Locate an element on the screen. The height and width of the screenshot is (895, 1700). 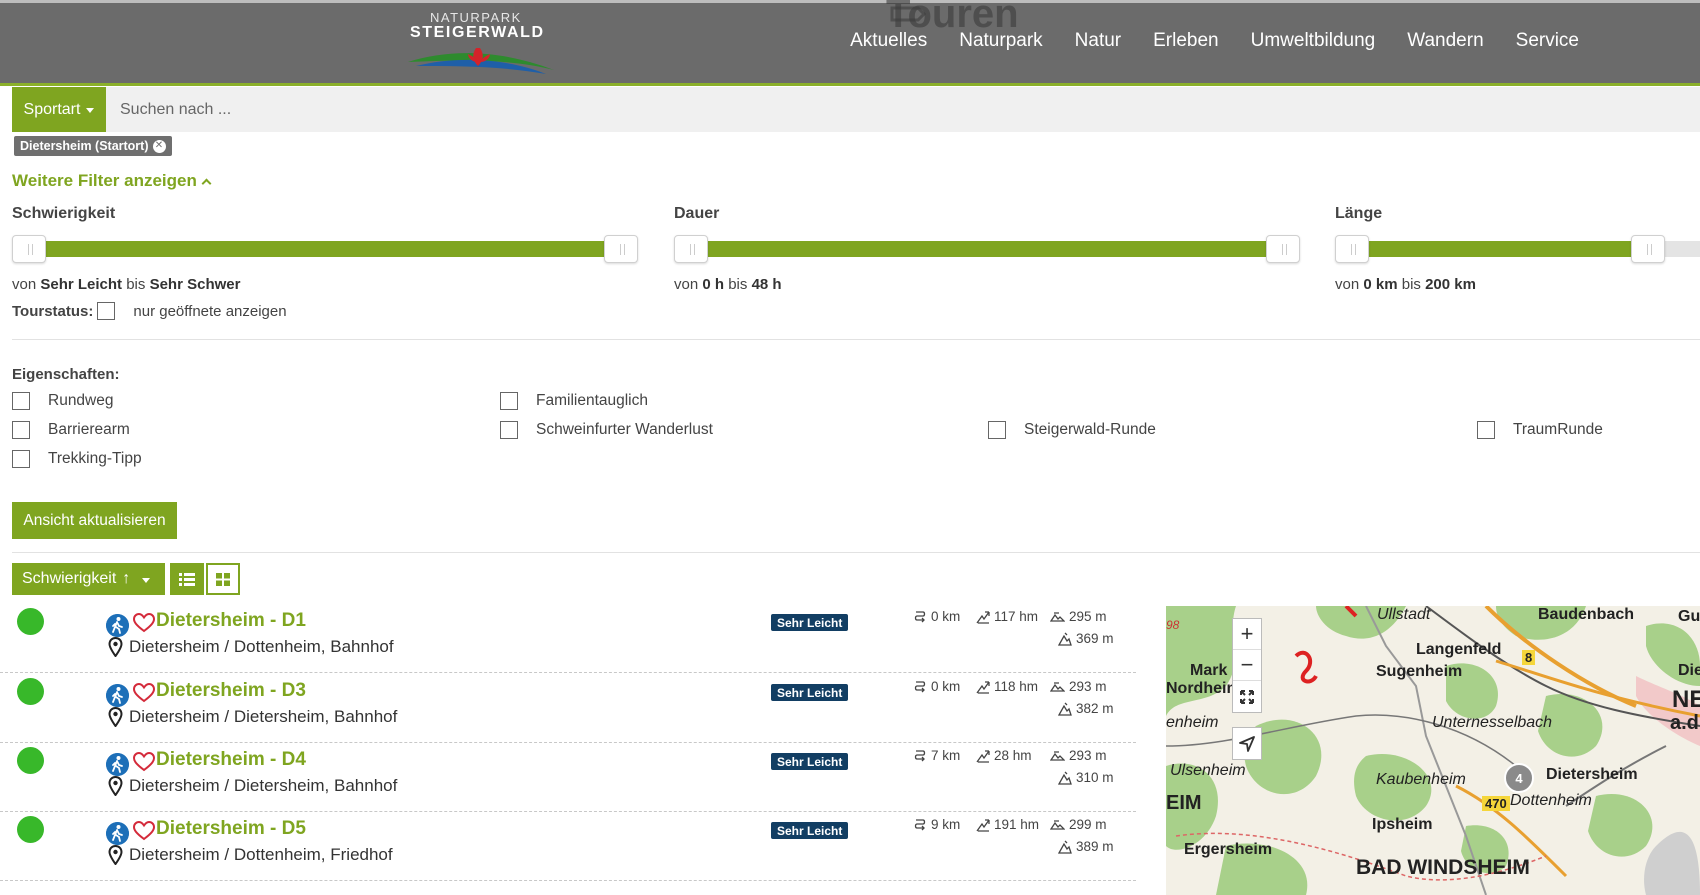
property-schweinfurter-wanderlust: Schweinfurter Wanderlust is located at coordinates (606, 430).